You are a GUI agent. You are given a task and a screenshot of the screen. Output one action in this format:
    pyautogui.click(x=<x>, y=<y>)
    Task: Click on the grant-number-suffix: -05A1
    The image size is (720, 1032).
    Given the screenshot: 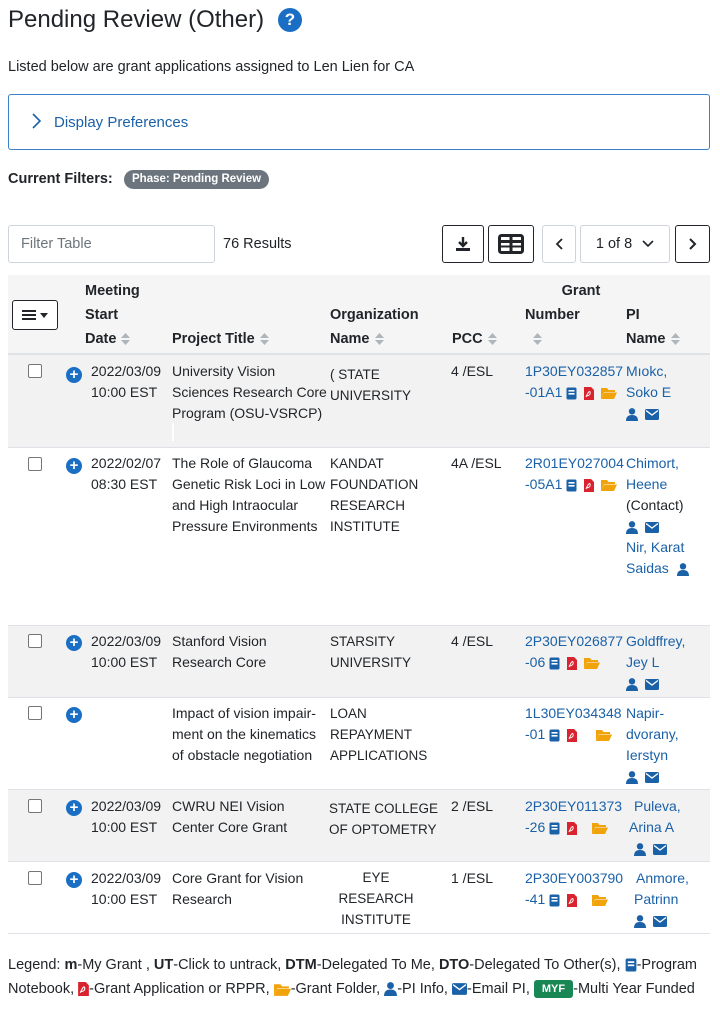 What is the action you would take?
    pyautogui.click(x=543, y=484)
    